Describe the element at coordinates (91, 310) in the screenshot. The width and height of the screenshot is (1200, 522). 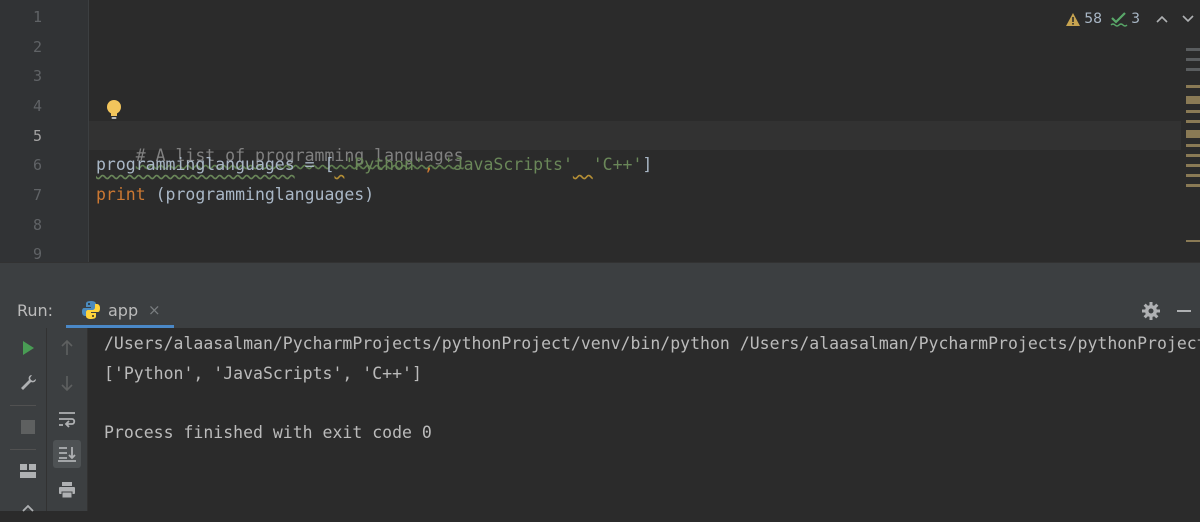
I see `python-icon` at that location.